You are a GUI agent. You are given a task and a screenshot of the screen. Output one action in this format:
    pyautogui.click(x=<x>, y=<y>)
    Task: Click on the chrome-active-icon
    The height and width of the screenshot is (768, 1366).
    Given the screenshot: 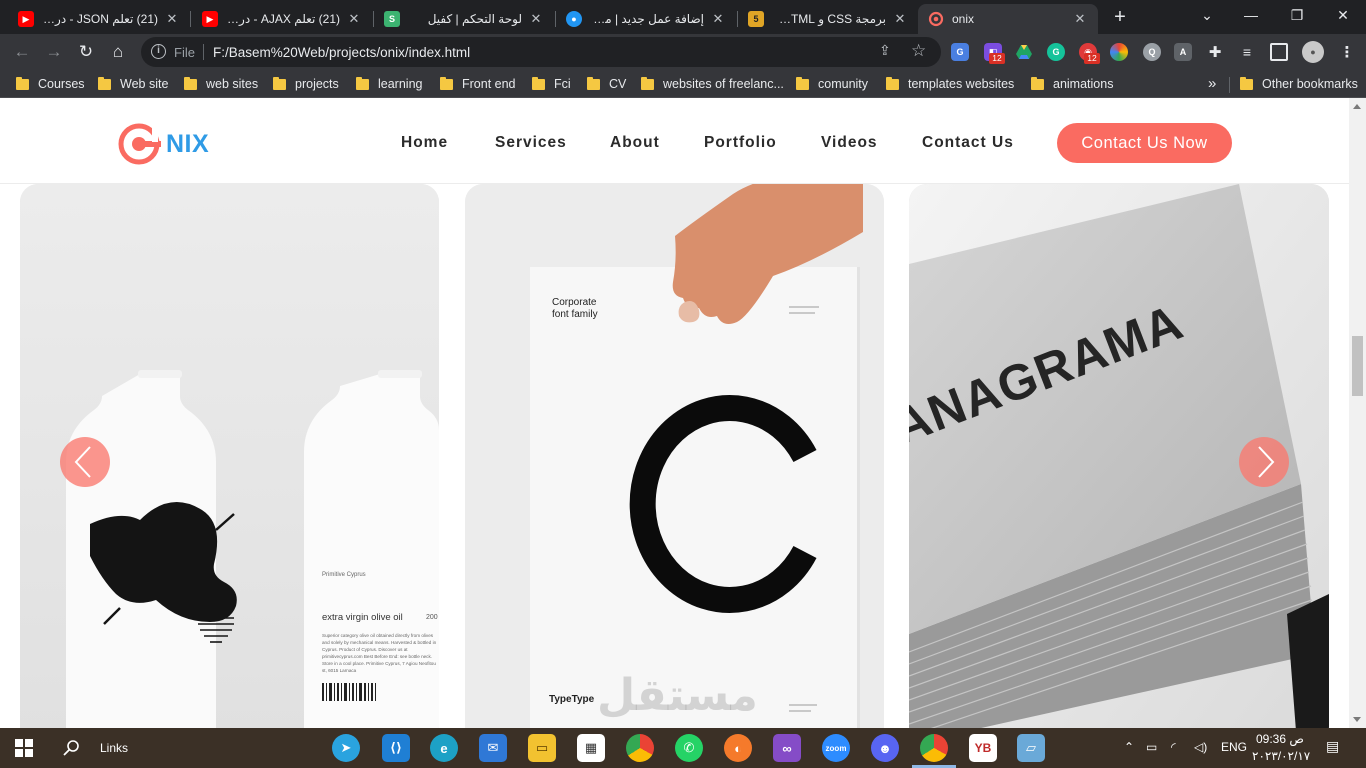 What is the action you would take?
    pyautogui.click(x=934, y=748)
    